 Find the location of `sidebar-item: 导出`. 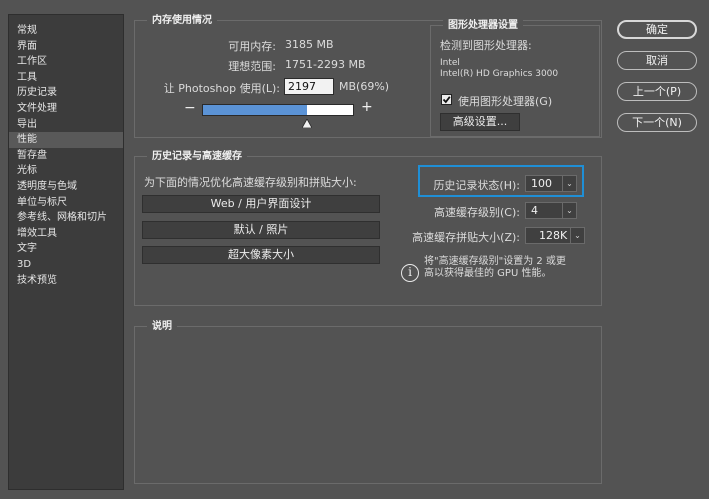

sidebar-item: 导出 is located at coordinates (66, 125).